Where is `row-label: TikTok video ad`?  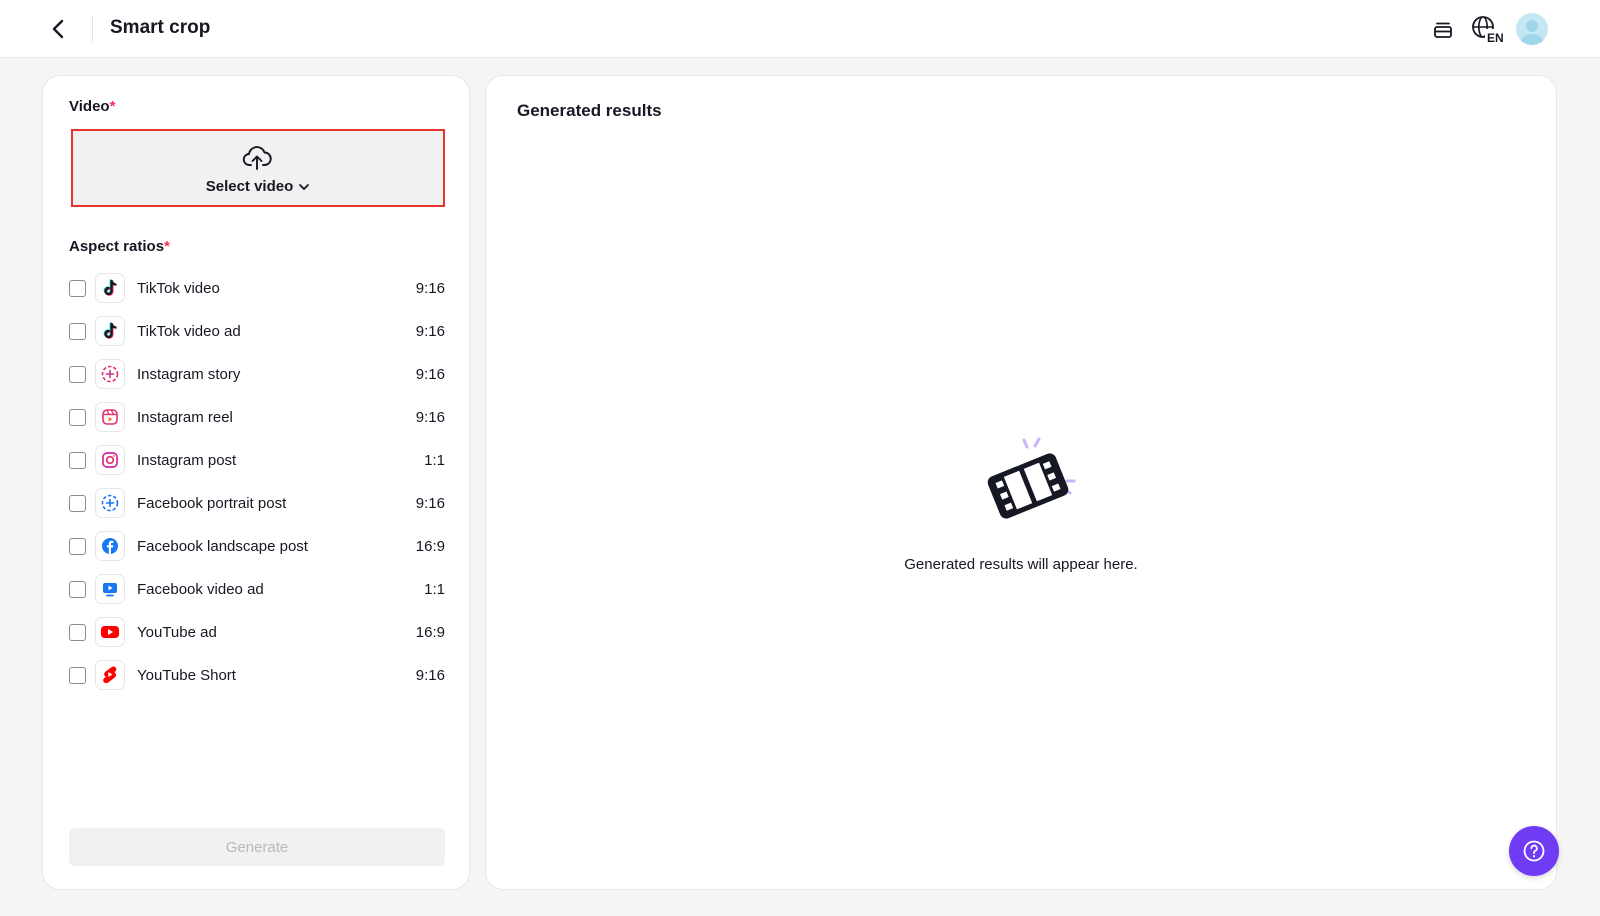
row-label: TikTok video ad is located at coordinates (189, 331).